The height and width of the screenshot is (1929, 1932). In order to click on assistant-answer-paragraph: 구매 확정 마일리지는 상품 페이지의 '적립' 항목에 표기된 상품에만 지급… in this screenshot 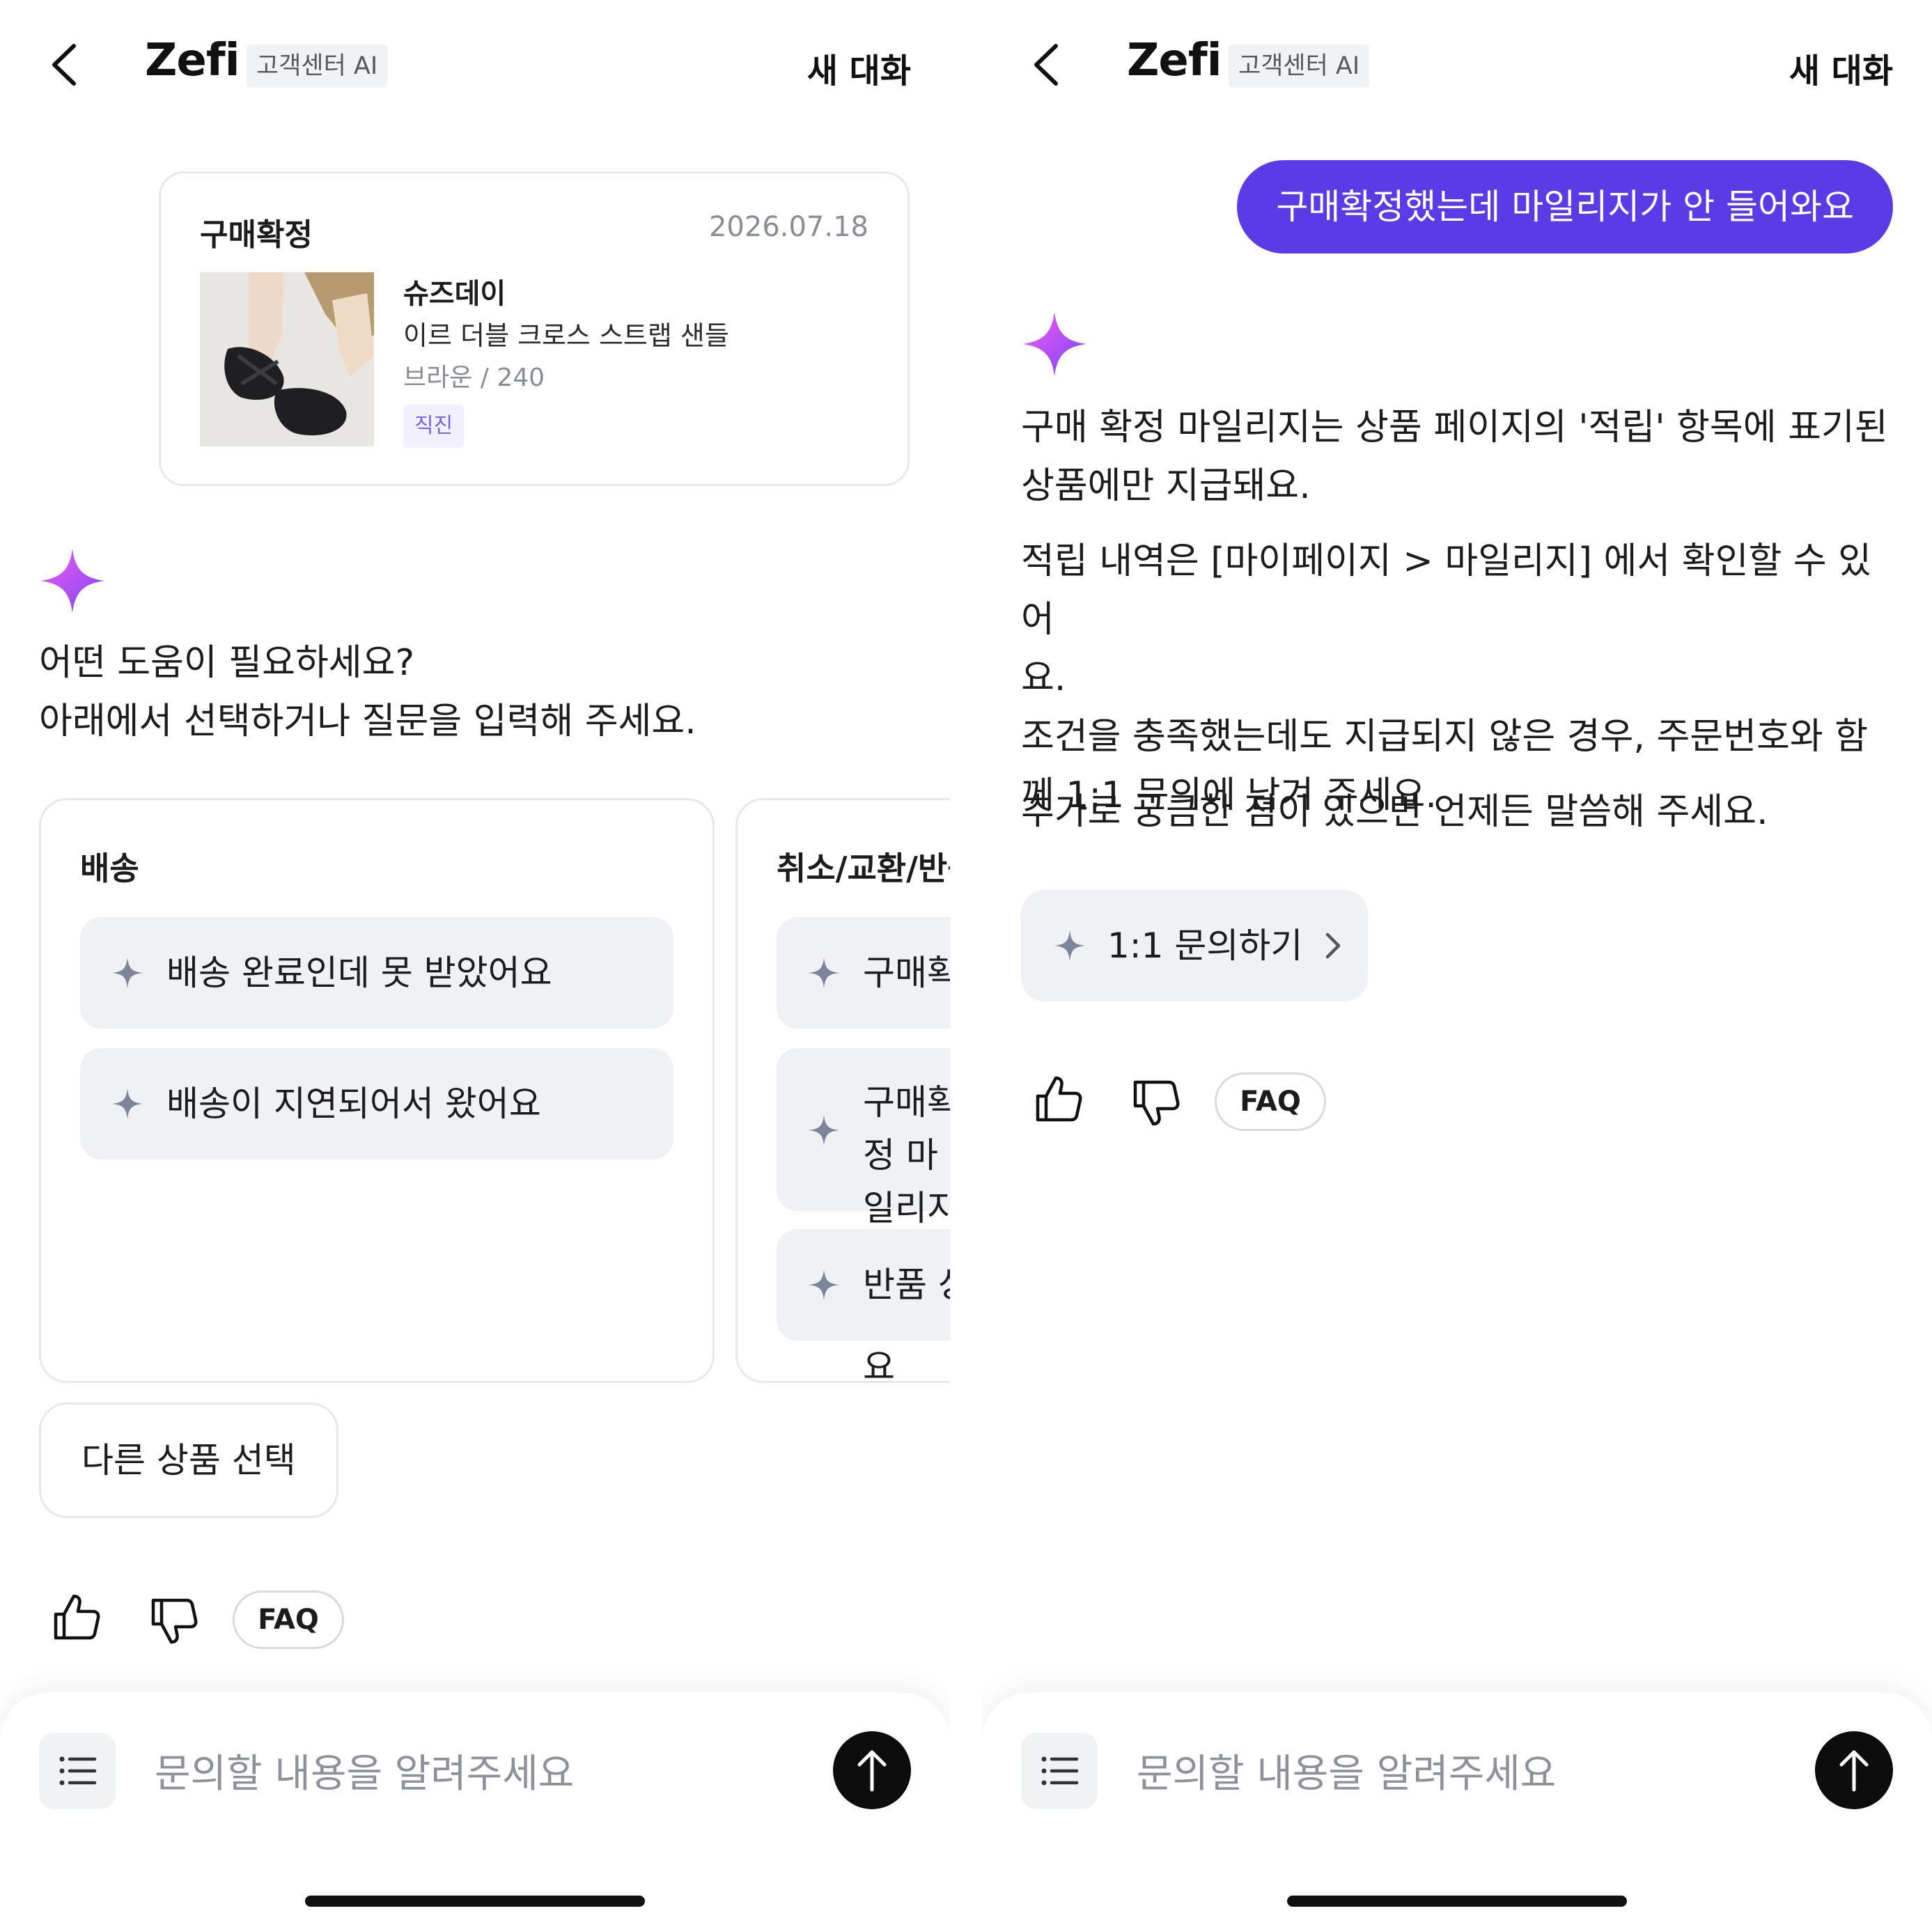, I will do `click(1460, 457)`.